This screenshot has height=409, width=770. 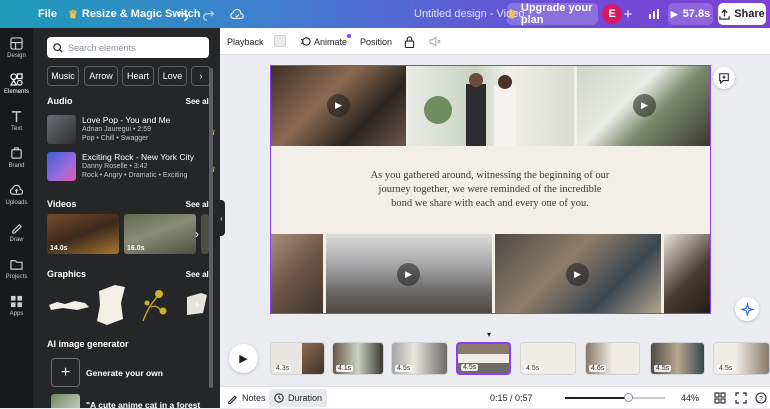 What do you see at coordinates (16, 314) in the screenshot?
I see `rail-label: Apps` at bounding box center [16, 314].